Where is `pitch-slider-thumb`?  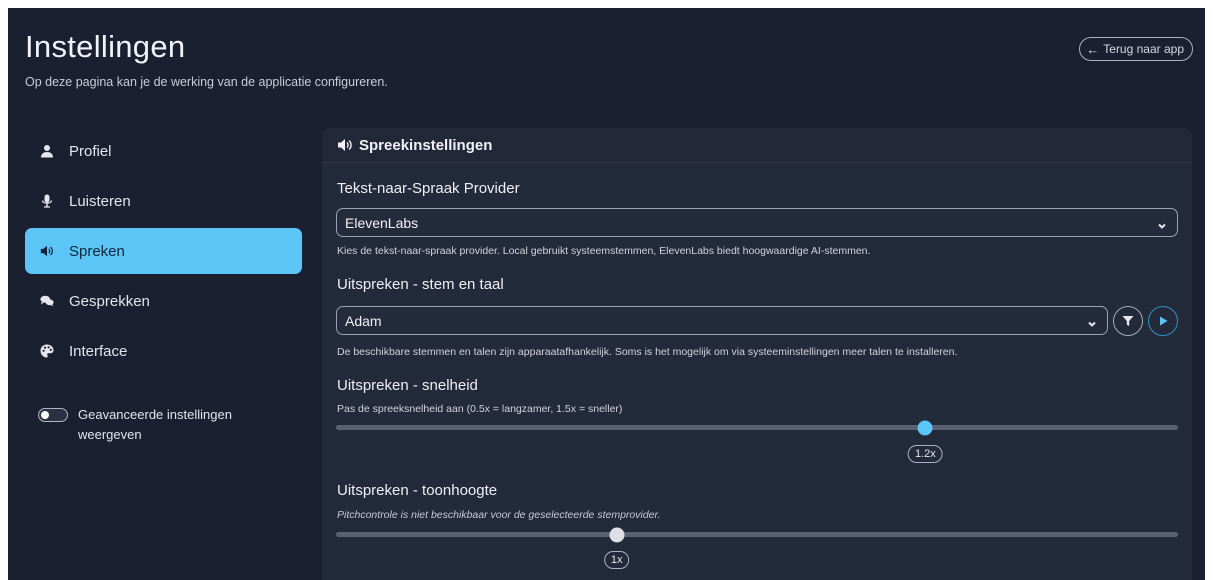 pitch-slider-thumb is located at coordinates (617, 534).